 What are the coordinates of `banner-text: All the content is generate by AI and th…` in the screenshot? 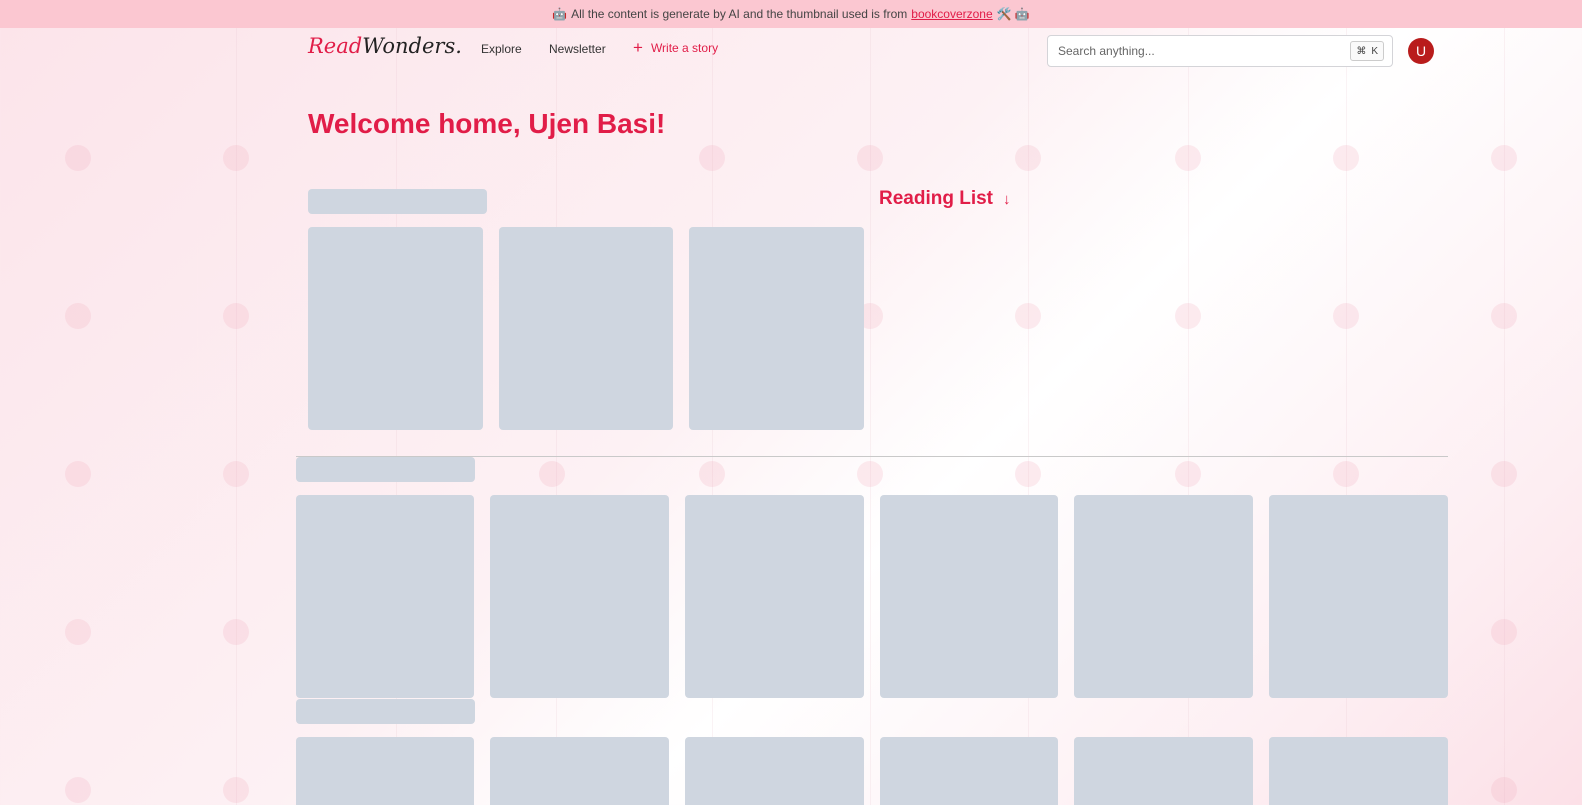 It's located at (739, 14).